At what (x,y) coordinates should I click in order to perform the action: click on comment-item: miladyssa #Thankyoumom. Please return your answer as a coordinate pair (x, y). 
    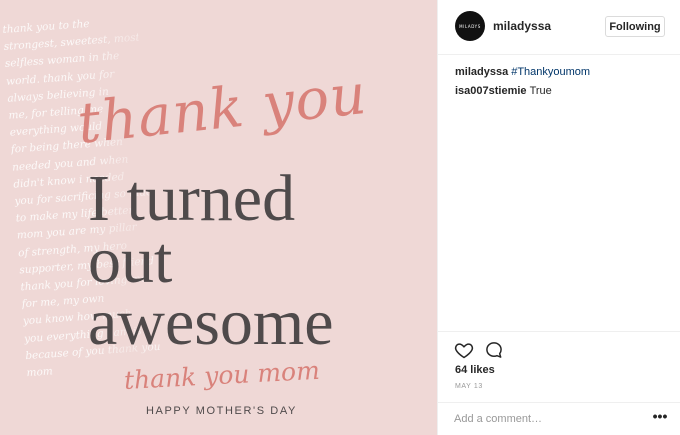
    Looking at the image, I should click on (560, 72).